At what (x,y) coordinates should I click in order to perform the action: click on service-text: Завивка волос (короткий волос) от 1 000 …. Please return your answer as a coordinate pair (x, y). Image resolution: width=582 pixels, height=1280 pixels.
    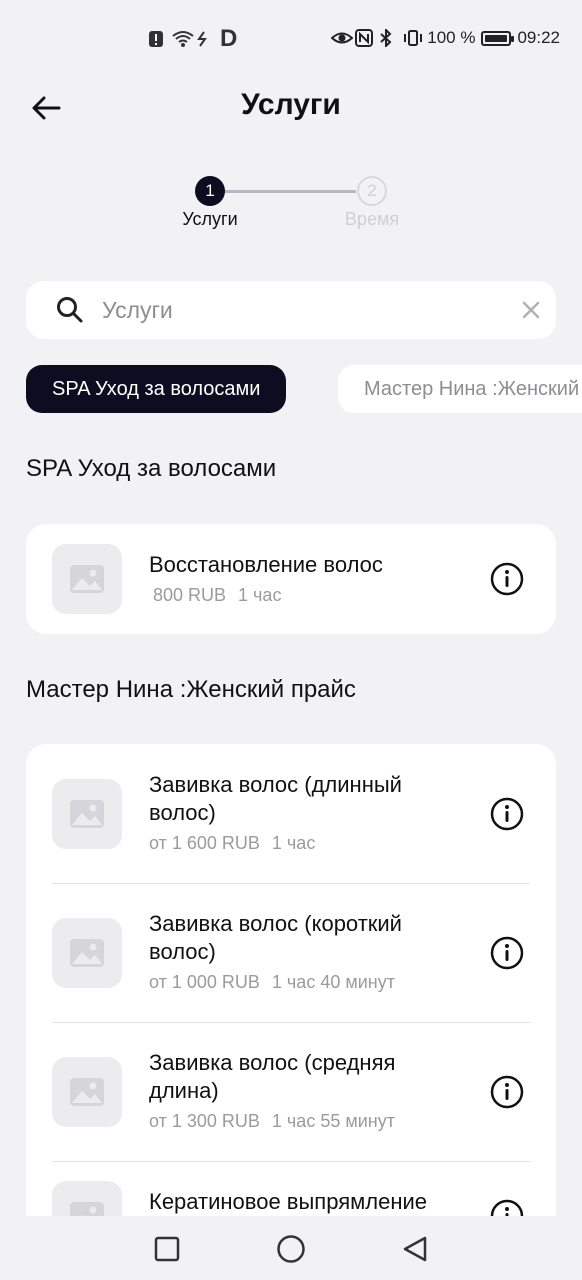
    Looking at the image, I should click on (307, 951).